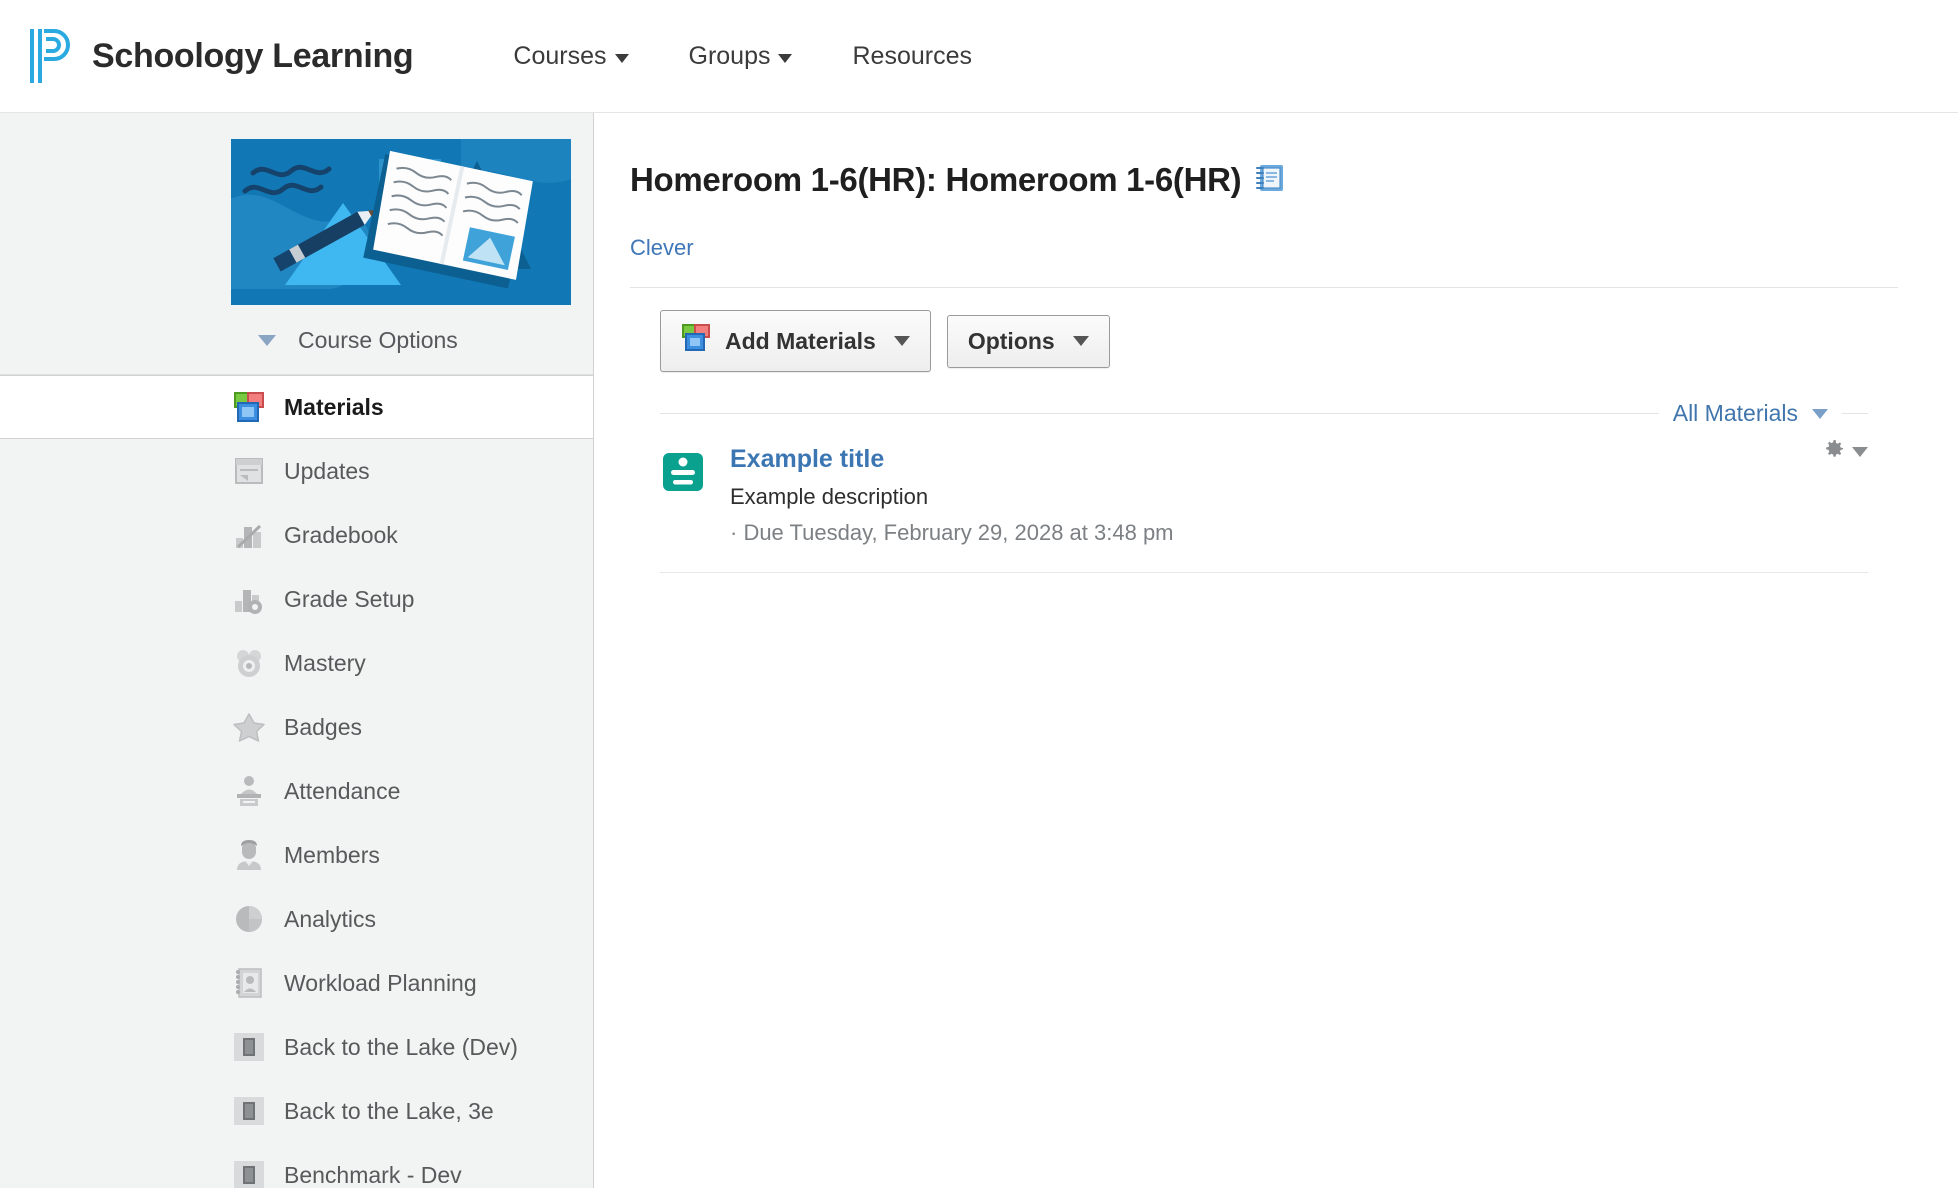 The width and height of the screenshot is (1958, 1188). What do you see at coordinates (1270, 180) in the screenshot?
I see `notebook-icon` at bounding box center [1270, 180].